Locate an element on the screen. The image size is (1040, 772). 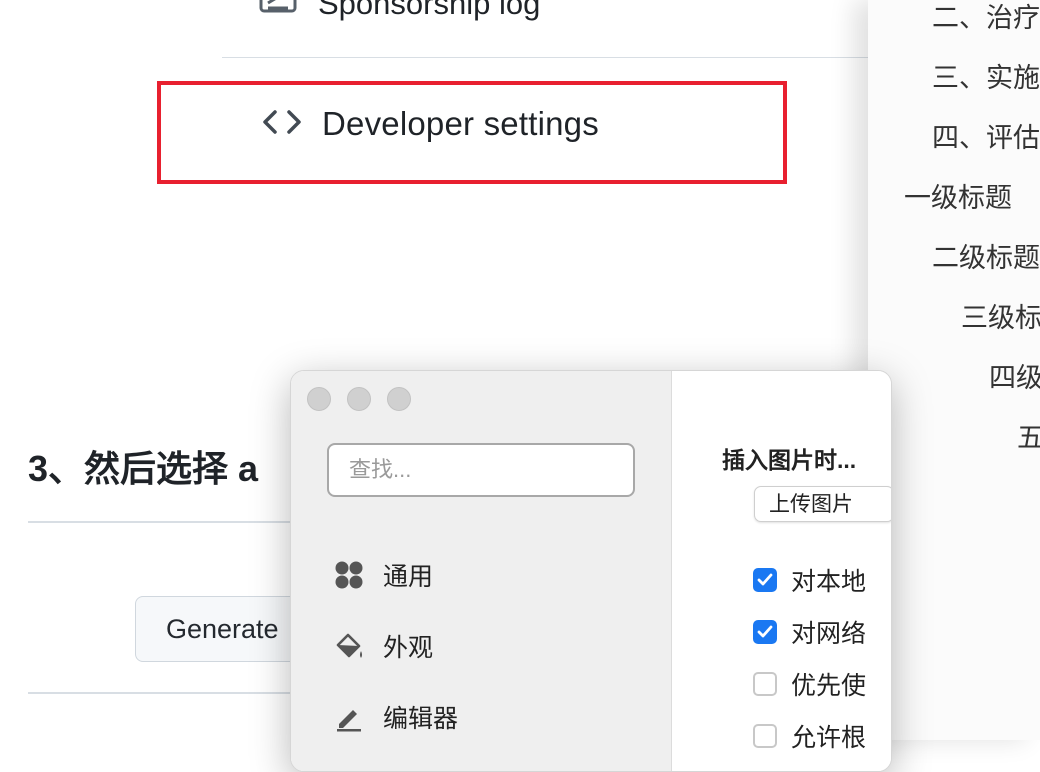
option-row: 优先使 is located at coordinates (809, 684).